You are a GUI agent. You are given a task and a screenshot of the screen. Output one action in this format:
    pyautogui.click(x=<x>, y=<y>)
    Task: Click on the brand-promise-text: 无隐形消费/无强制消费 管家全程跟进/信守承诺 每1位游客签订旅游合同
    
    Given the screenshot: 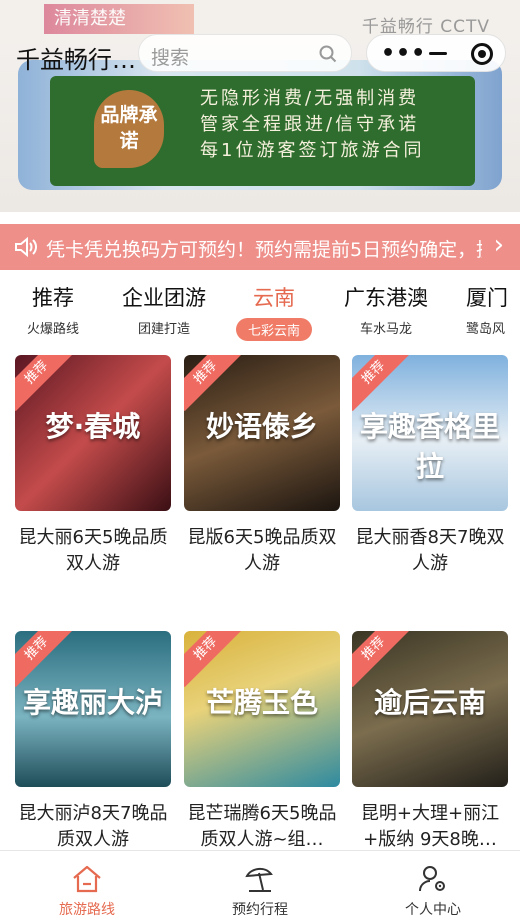 What is the action you would take?
    pyautogui.click(x=335, y=125)
    